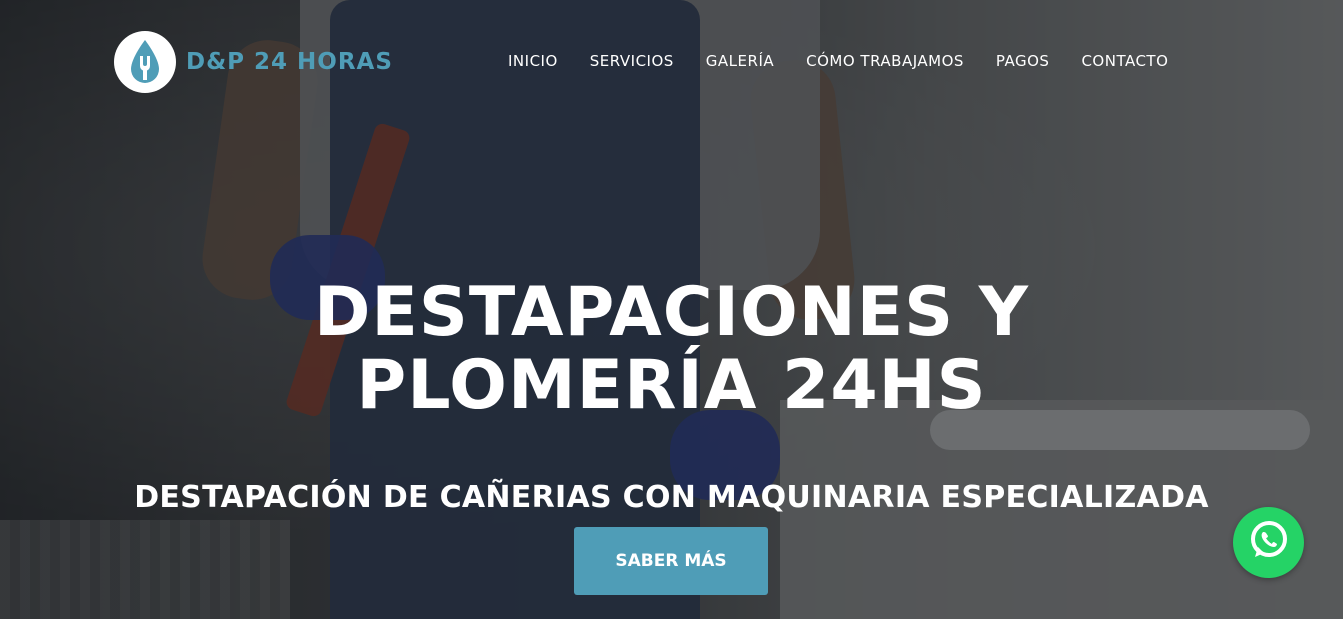  What do you see at coordinates (1124, 61) in the screenshot?
I see `nav-item-contacto: CONTACTO` at bounding box center [1124, 61].